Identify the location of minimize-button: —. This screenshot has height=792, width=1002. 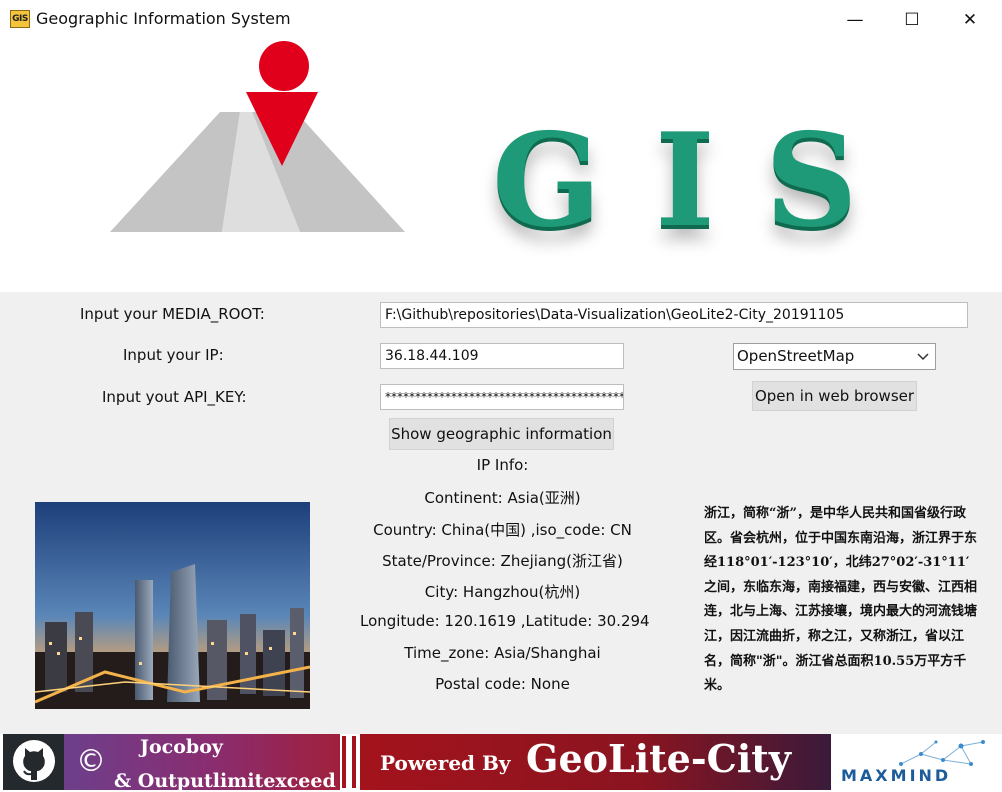
(855, 20).